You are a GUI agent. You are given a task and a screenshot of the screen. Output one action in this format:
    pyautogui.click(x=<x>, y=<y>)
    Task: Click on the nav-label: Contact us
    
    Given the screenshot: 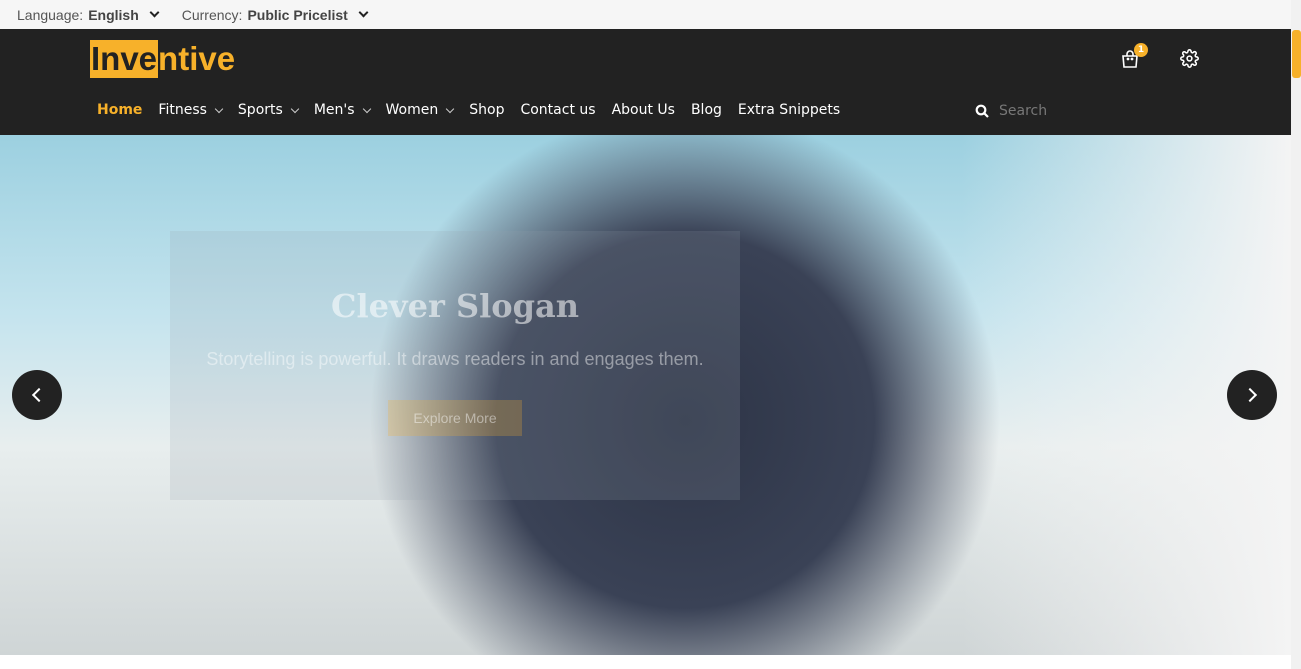 What is the action you would take?
    pyautogui.click(x=558, y=110)
    